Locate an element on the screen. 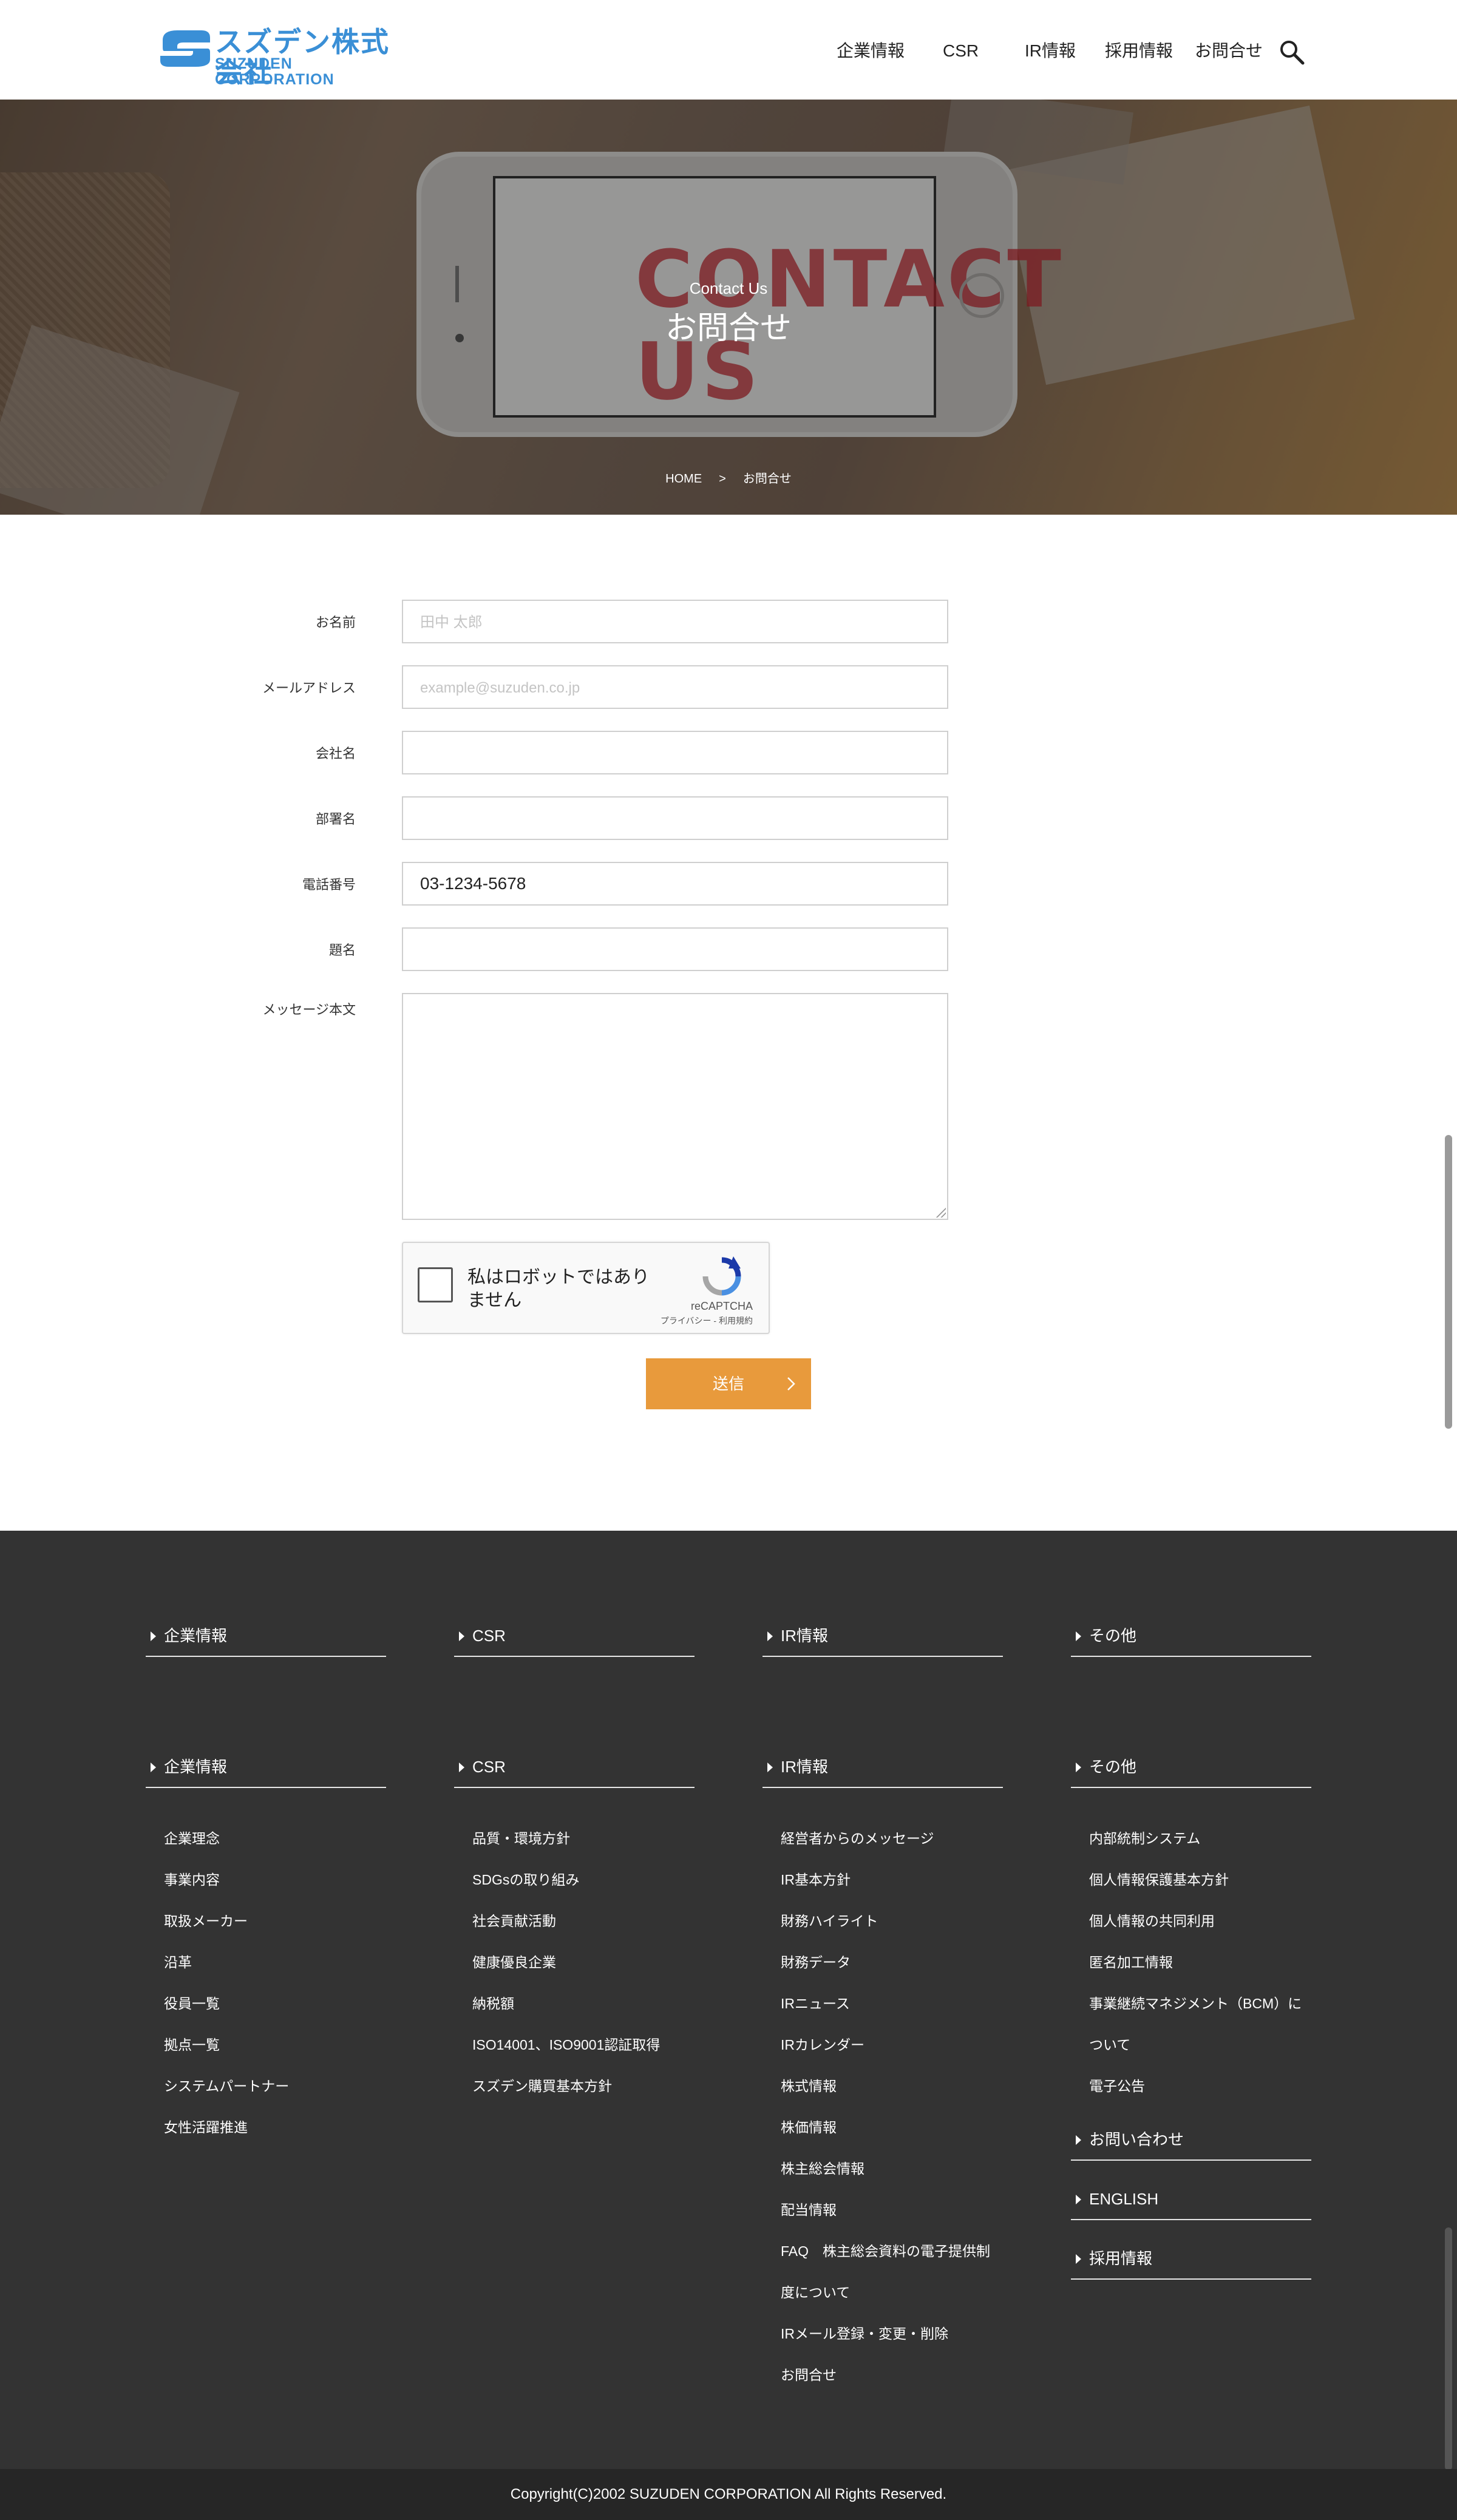 Image resolution: width=1457 pixels, height=2520 pixels. footer-link: 財務ハイライト is located at coordinates (829, 1921).